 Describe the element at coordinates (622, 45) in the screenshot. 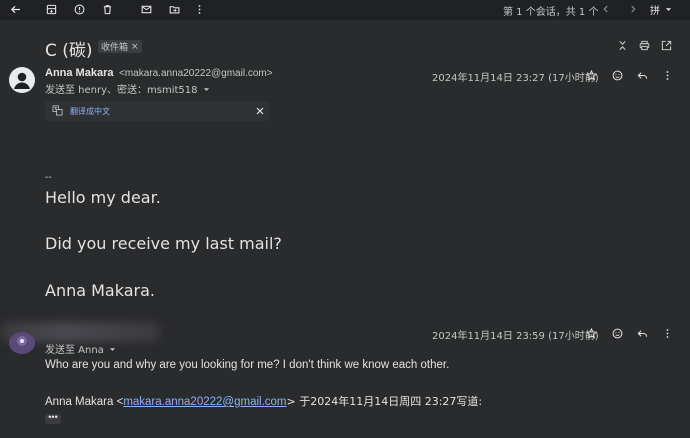

I see `collapse-all-icon` at that location.